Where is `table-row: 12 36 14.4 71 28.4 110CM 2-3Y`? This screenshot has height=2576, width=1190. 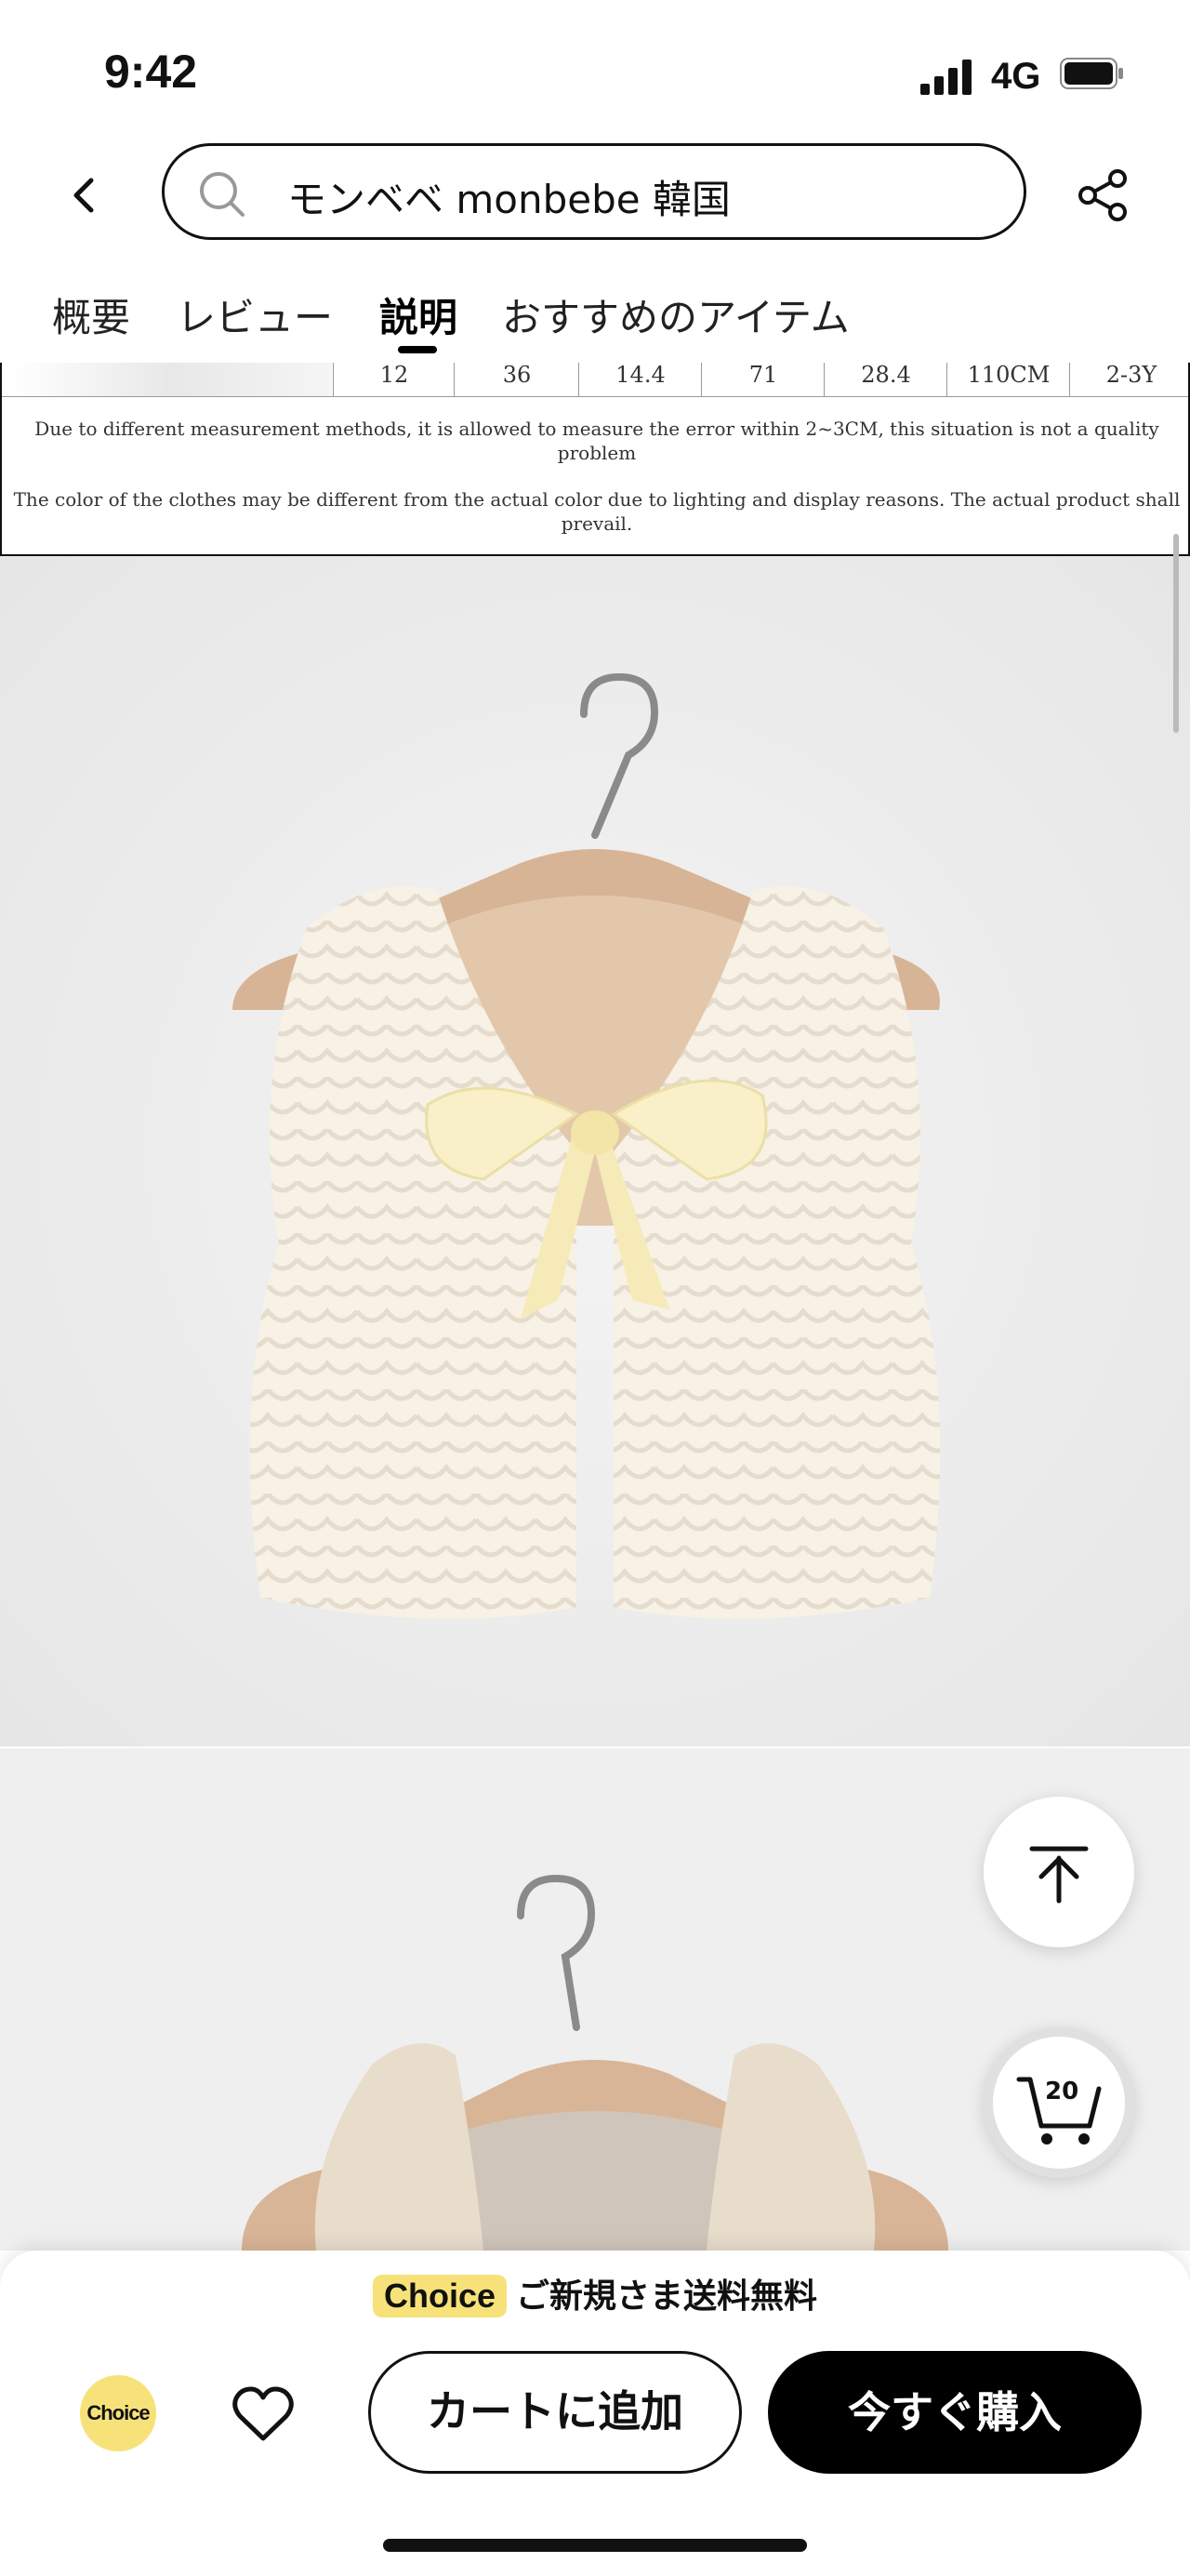
table-row: 12 36 14.4 71 28.4 110CM 2-3Y is located at coordinates (595, 380).